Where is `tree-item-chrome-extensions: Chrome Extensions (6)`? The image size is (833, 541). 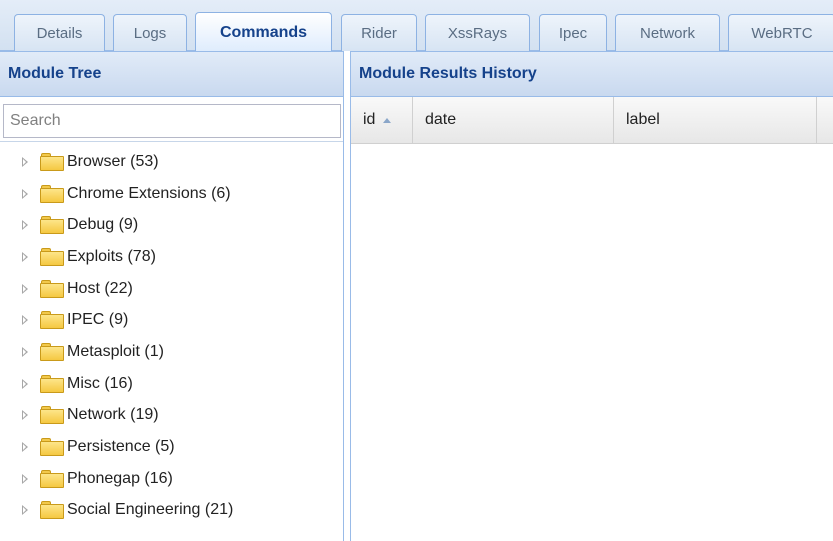
tree-item-chrome-extensions: Chrome Extensions (6) is located at coordinates (171, 194).